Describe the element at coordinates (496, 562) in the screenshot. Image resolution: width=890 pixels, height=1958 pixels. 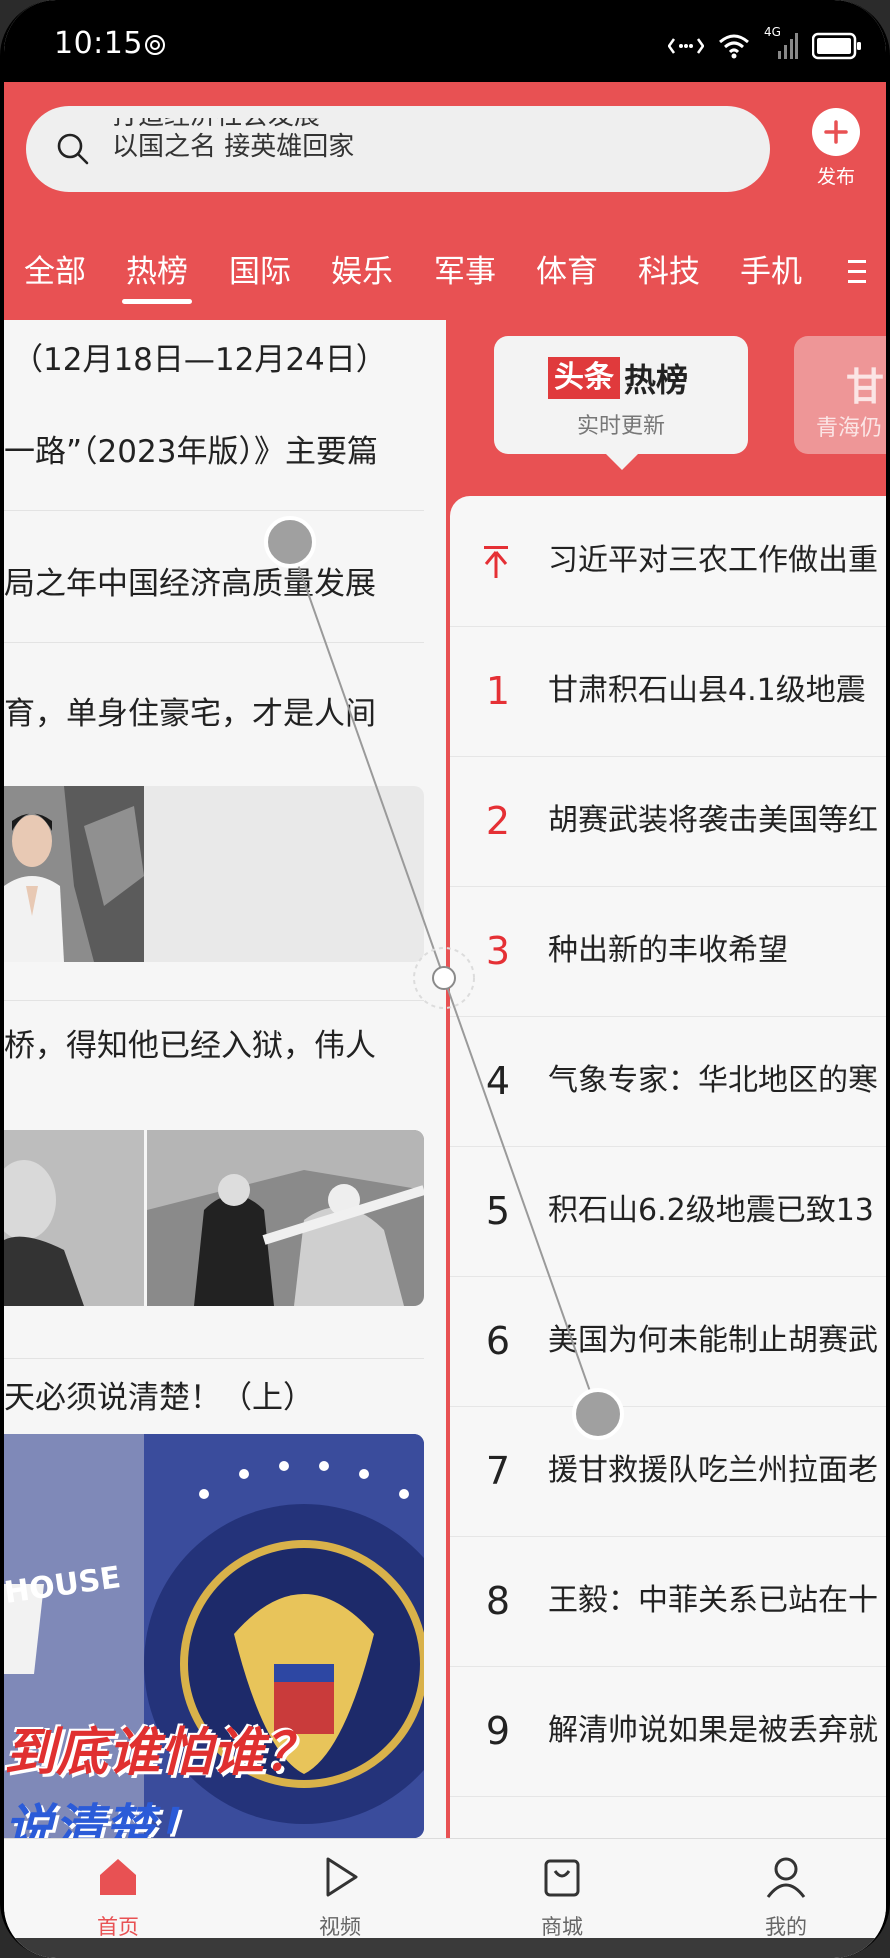
I see `pin-top-icon` at that location.